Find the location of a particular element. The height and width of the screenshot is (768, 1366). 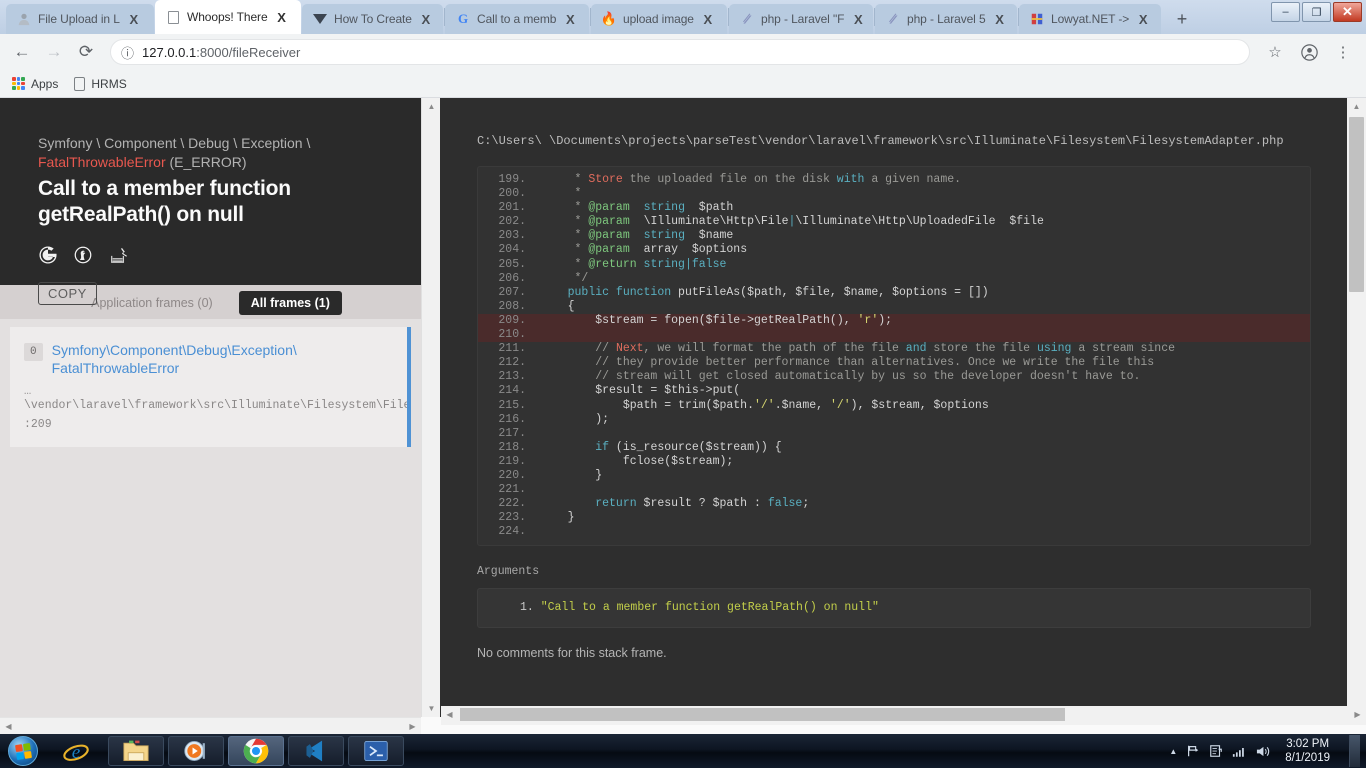

file-path-redacted is located at coordinates (545, 141).